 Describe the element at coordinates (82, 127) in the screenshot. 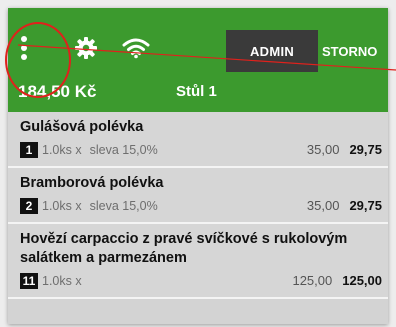

I see `item-name: Gulášová polévka` at that location.